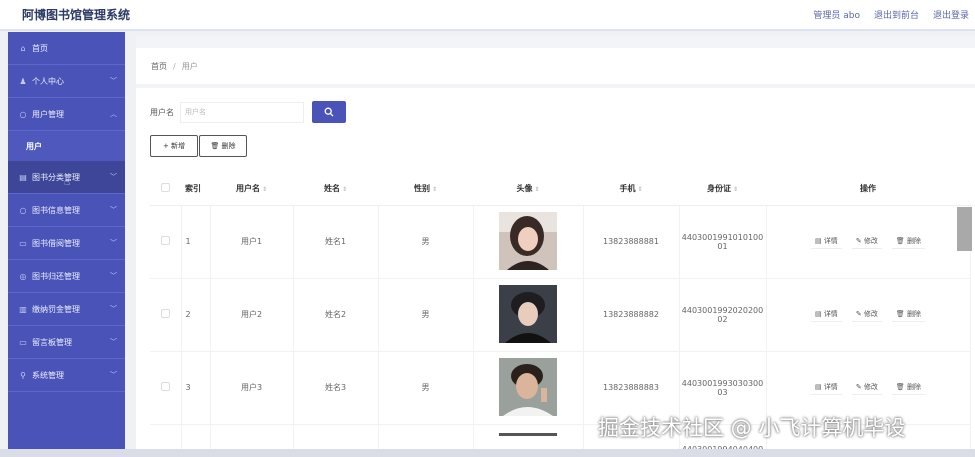 The image size is (975, 457). Describe the element at coordinates (836, 14) in the screenshot. I see `admin-user-link: 管理员 abo` at that location.